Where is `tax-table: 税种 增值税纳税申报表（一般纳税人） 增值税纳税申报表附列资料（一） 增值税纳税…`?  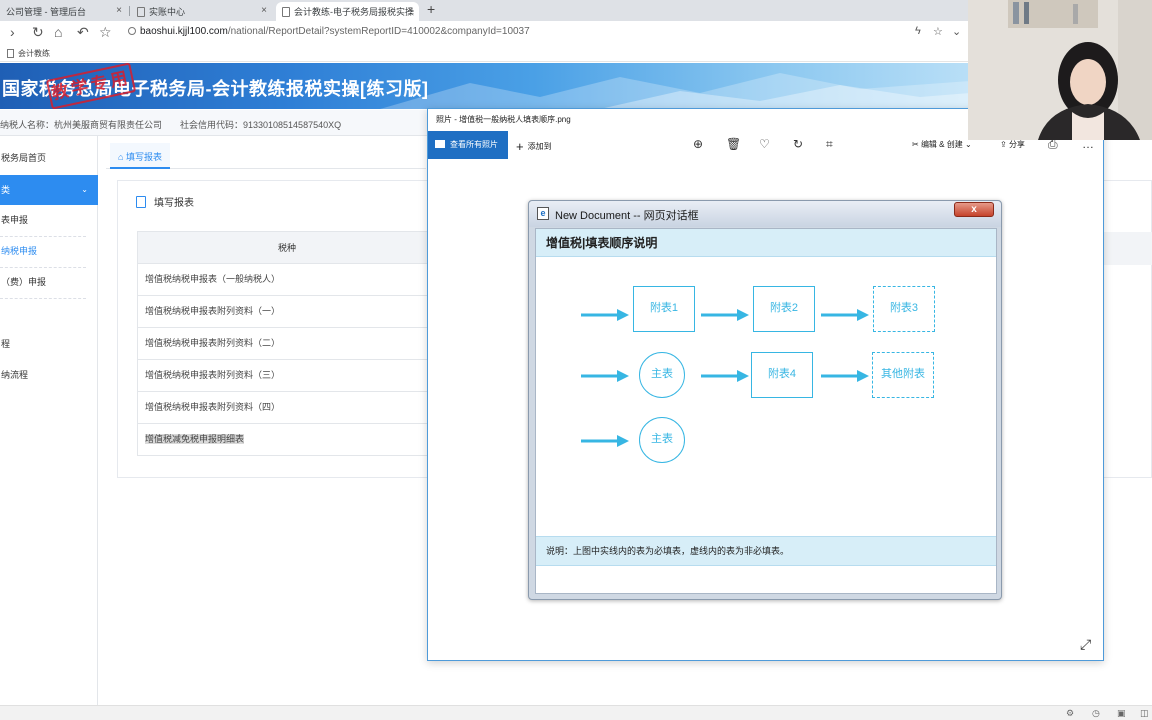 tax-table: 税种 增值税纳税申报表（一般纳税人） 增值税纳税申报表附列资料（一） 增值税纳税… is located at coordinates (287, 343).